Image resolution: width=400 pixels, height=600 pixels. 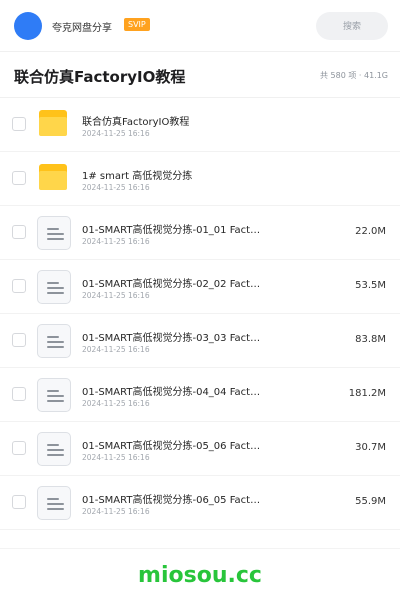 I want to click on page-title: 联合仿真FactoryIO教程, so click(x=100, y=77).